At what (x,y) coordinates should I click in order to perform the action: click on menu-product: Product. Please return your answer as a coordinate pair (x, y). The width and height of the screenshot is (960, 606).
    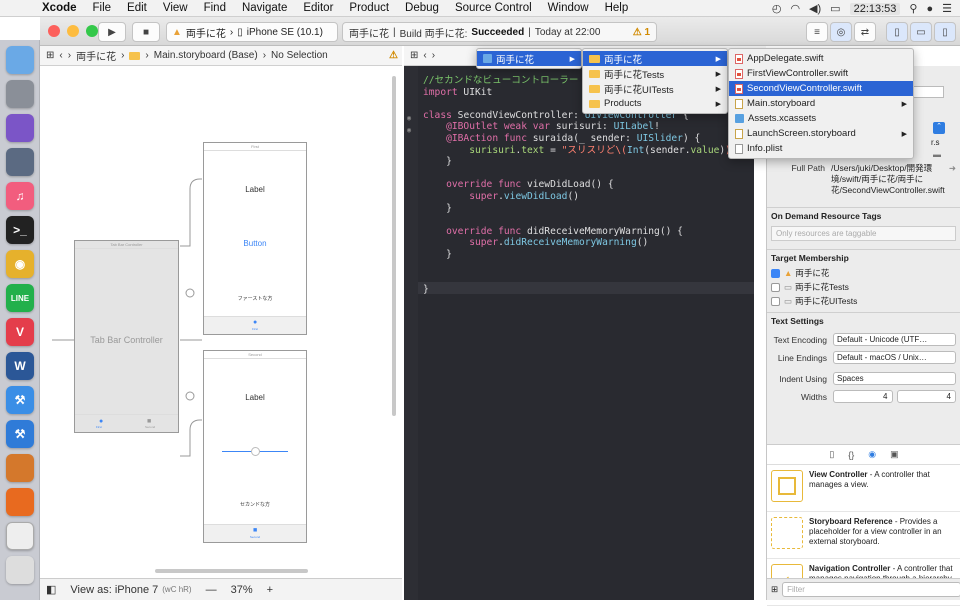
    Looking at the image, I should click on (369, 8).